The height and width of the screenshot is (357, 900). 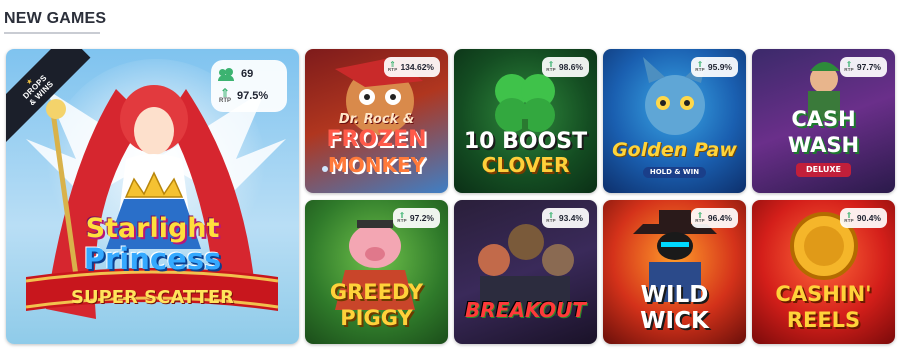 I want to click on rtp-value: 96.4%, so click(x=719, y=218).